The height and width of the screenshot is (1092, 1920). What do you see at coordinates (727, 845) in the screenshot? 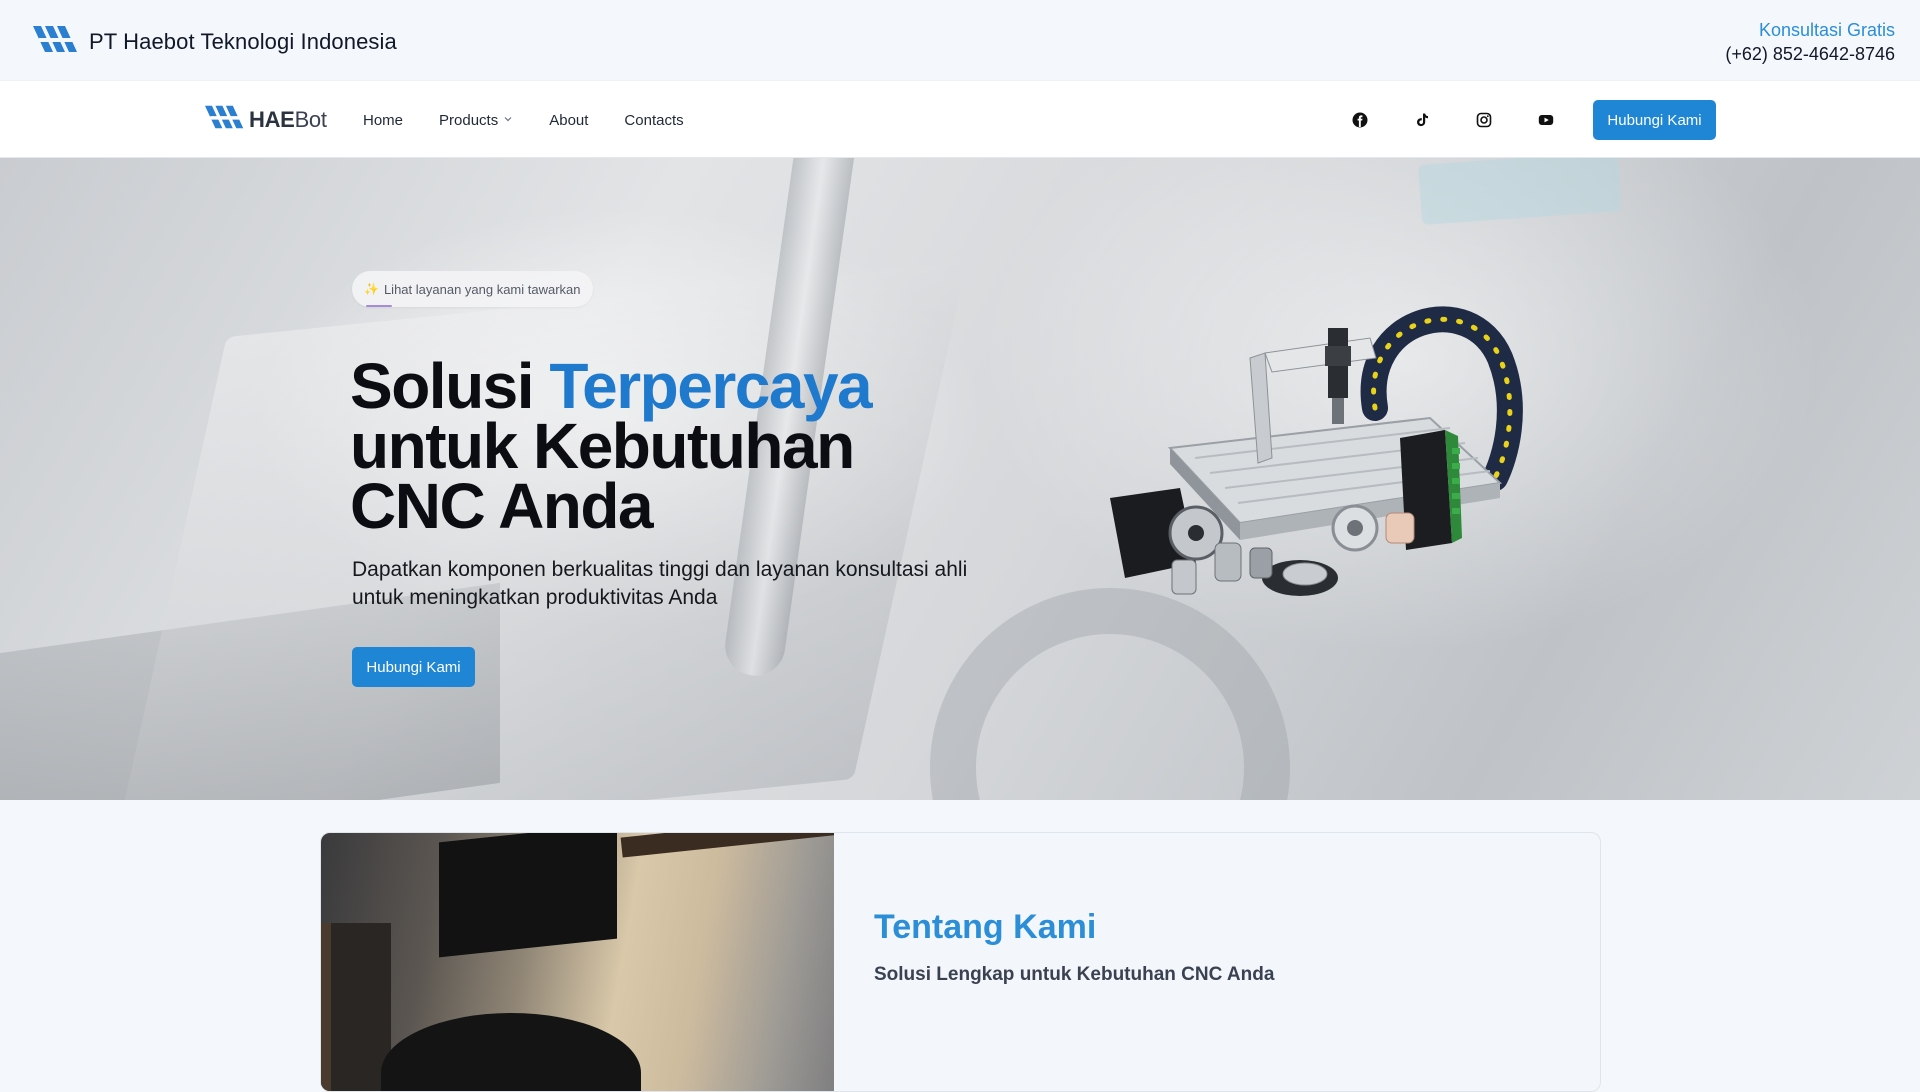
I see `photo-ceiling-beam` at bounding box center [727, 845].